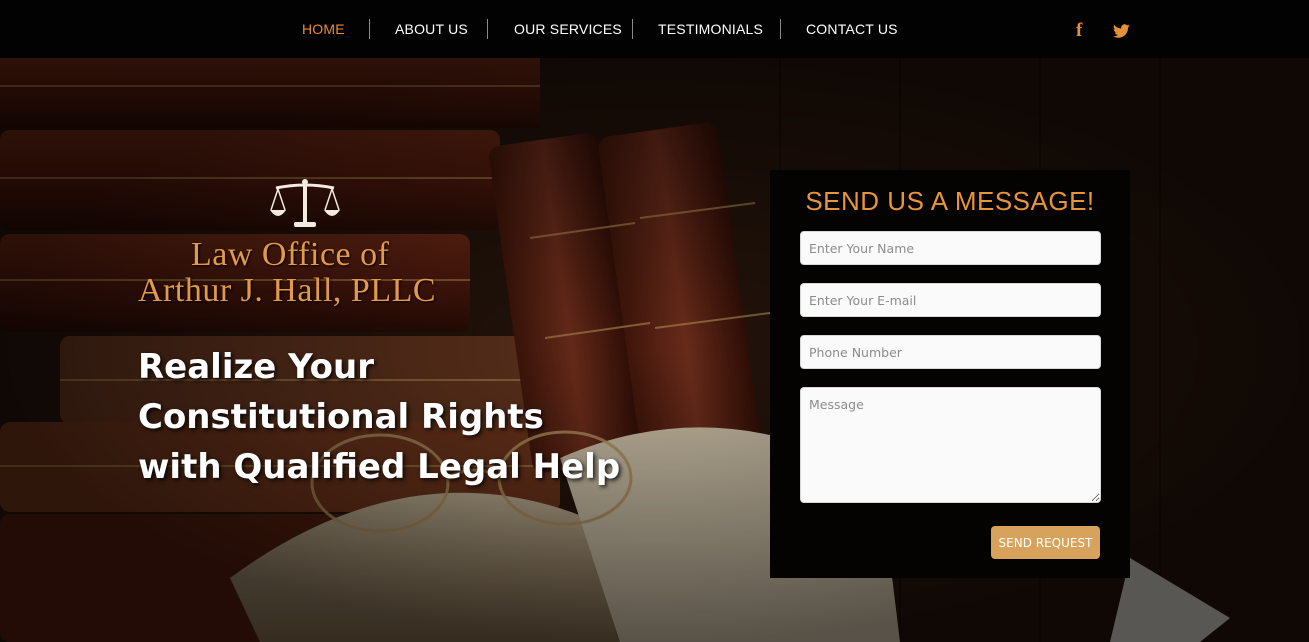 The image size is (1309, 642). I want to click on message-textarea, so click(950, 445).